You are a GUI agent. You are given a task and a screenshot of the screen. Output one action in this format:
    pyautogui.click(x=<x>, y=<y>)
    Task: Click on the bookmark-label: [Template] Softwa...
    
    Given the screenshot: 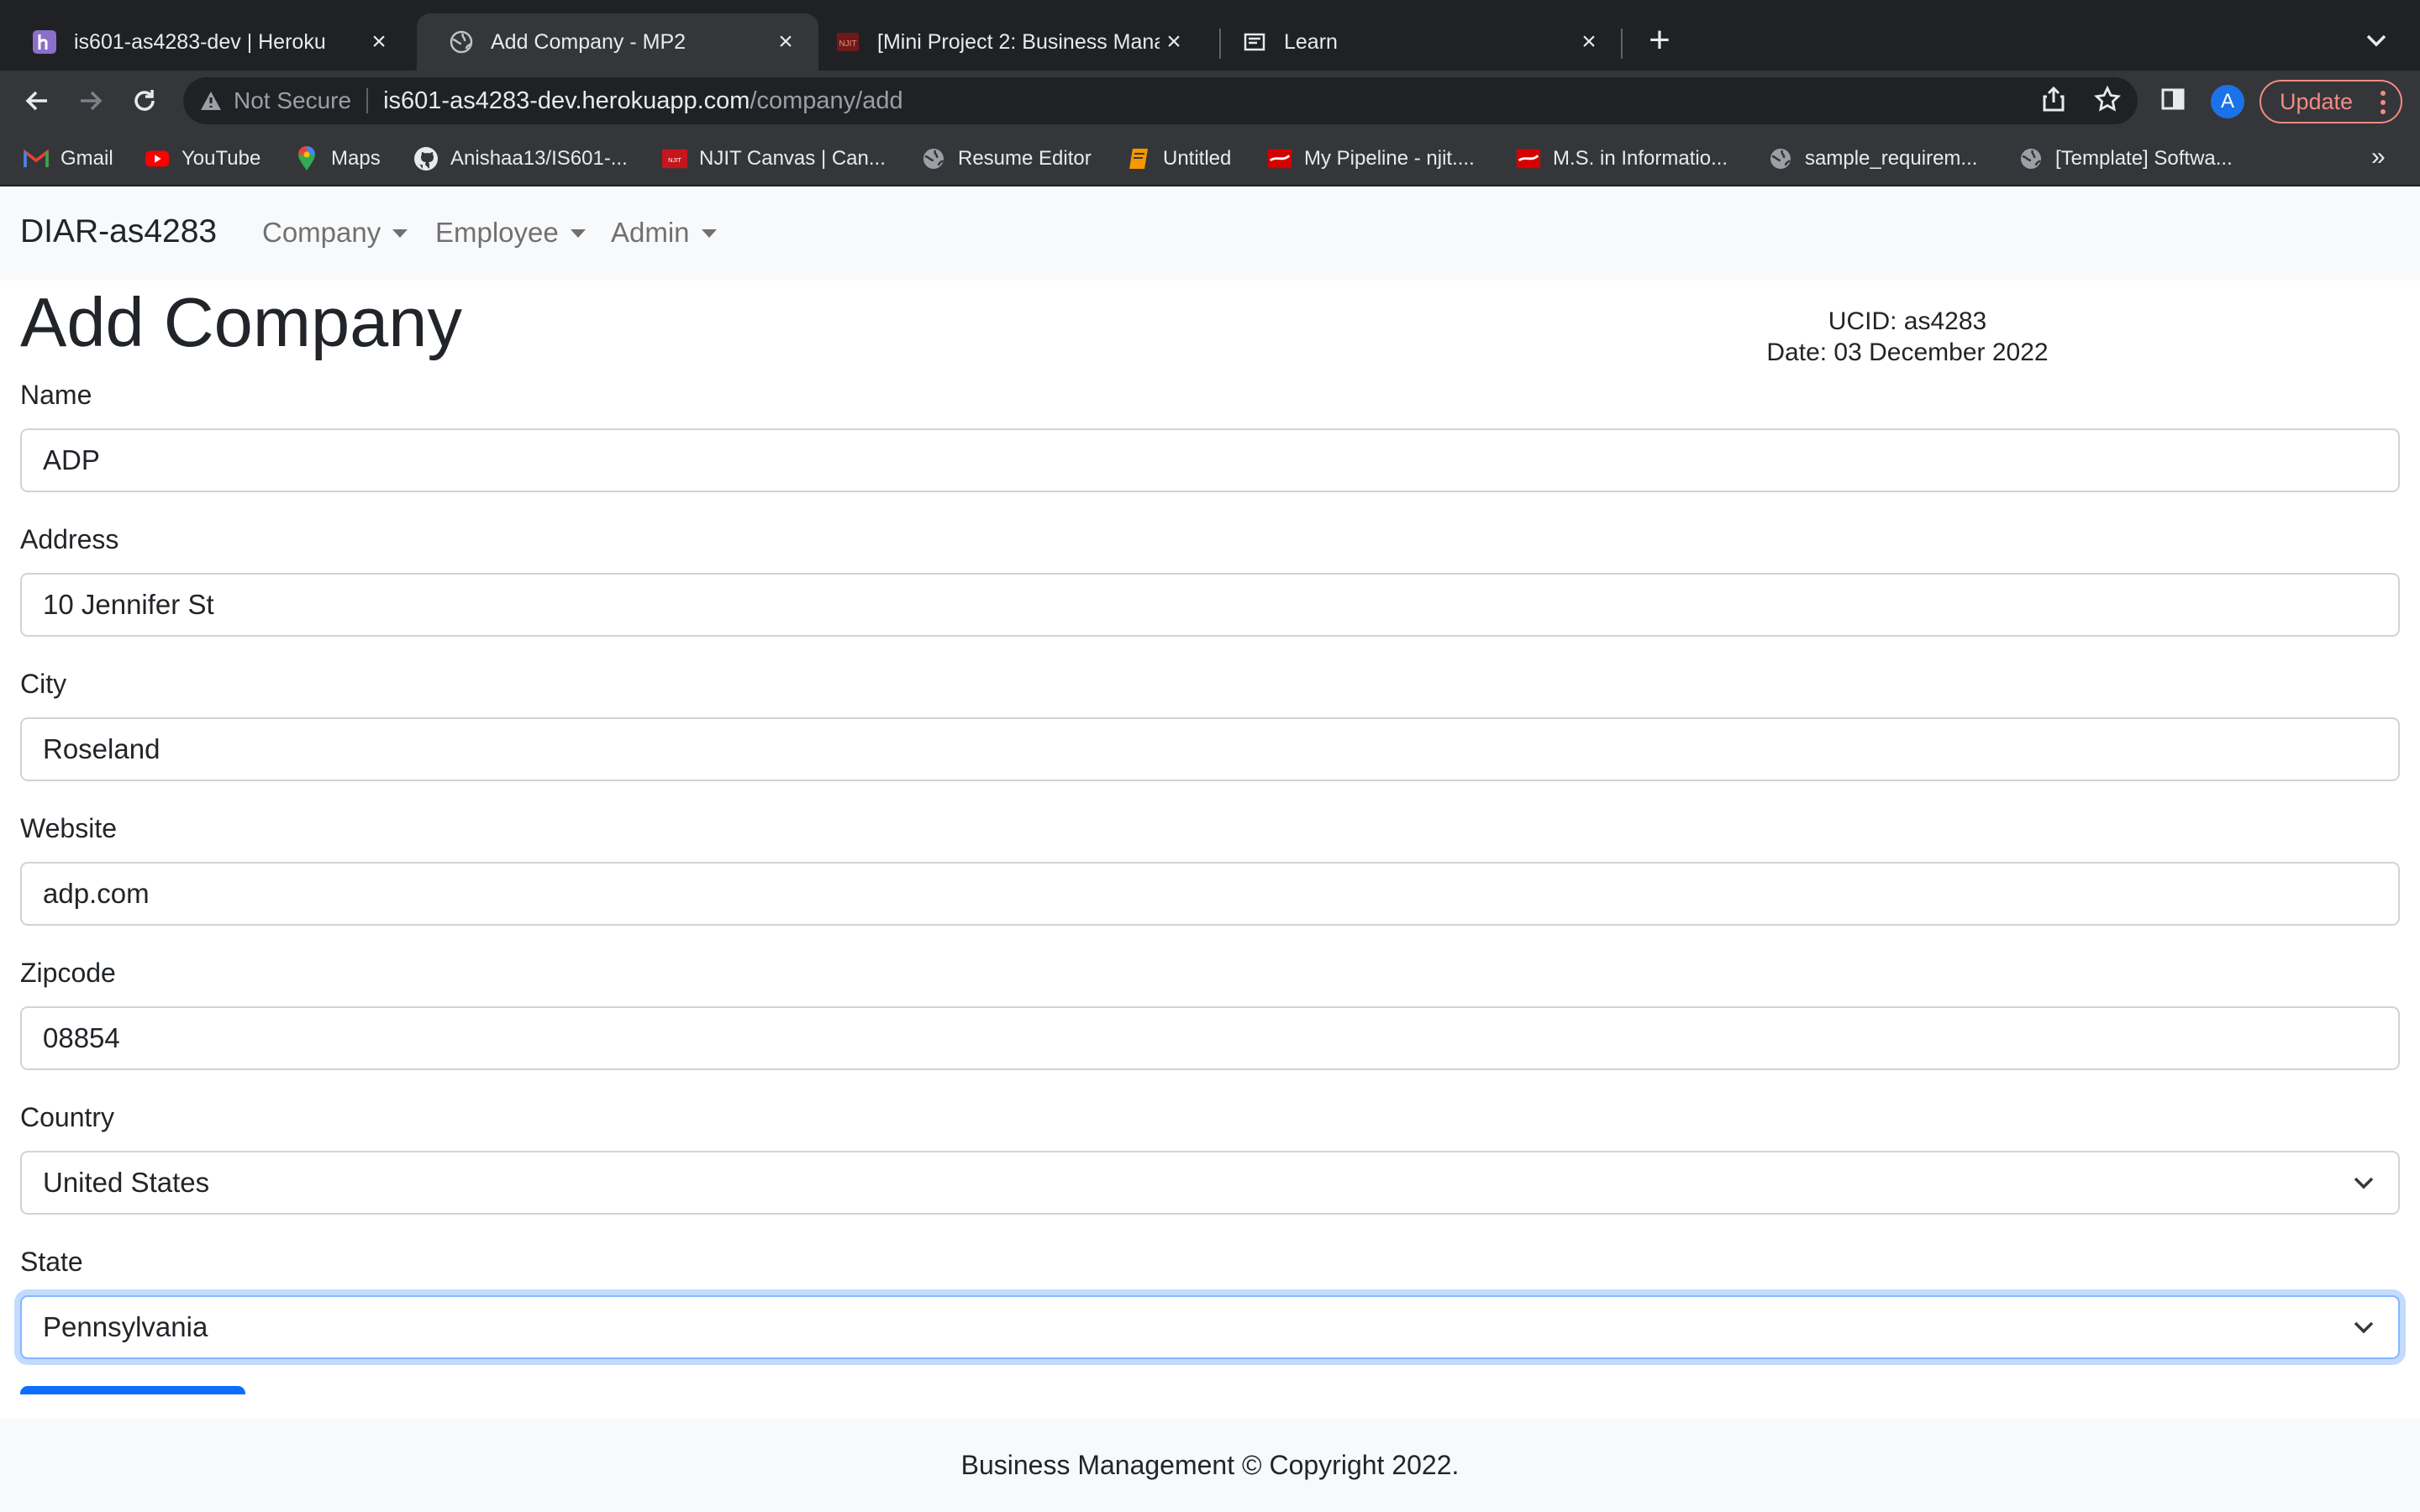 What is the action you would take?
    pyautogui.click(x=2144, y=158)
    